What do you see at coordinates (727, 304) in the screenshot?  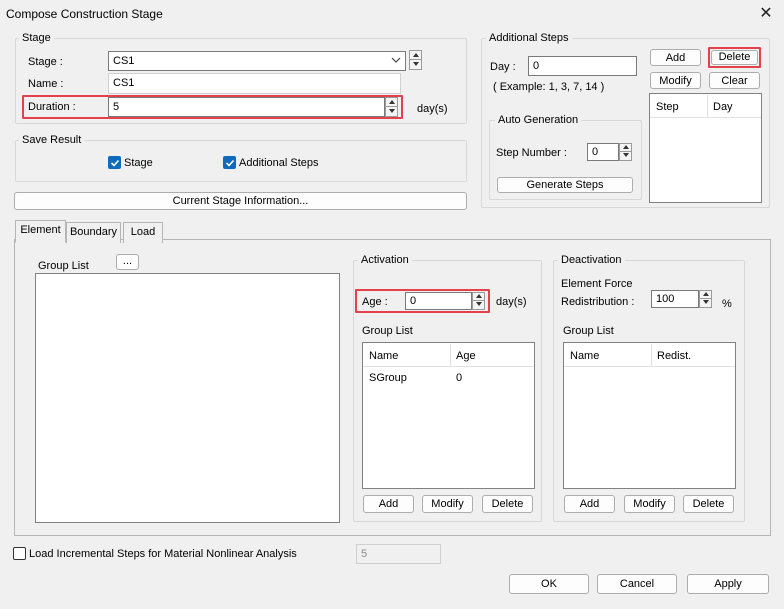 I see `redistribution-percent: %` at bounding box center [727, 304].